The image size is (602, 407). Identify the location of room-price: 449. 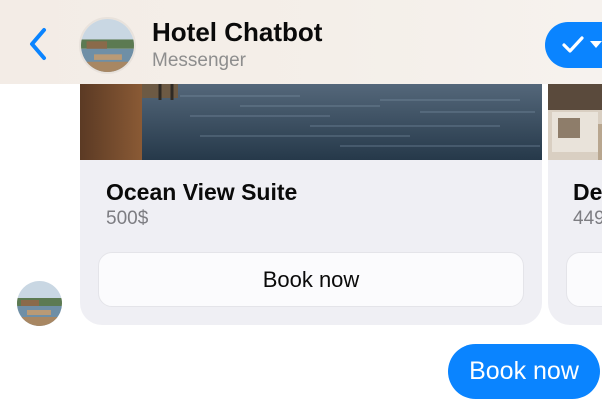
(587, 218).